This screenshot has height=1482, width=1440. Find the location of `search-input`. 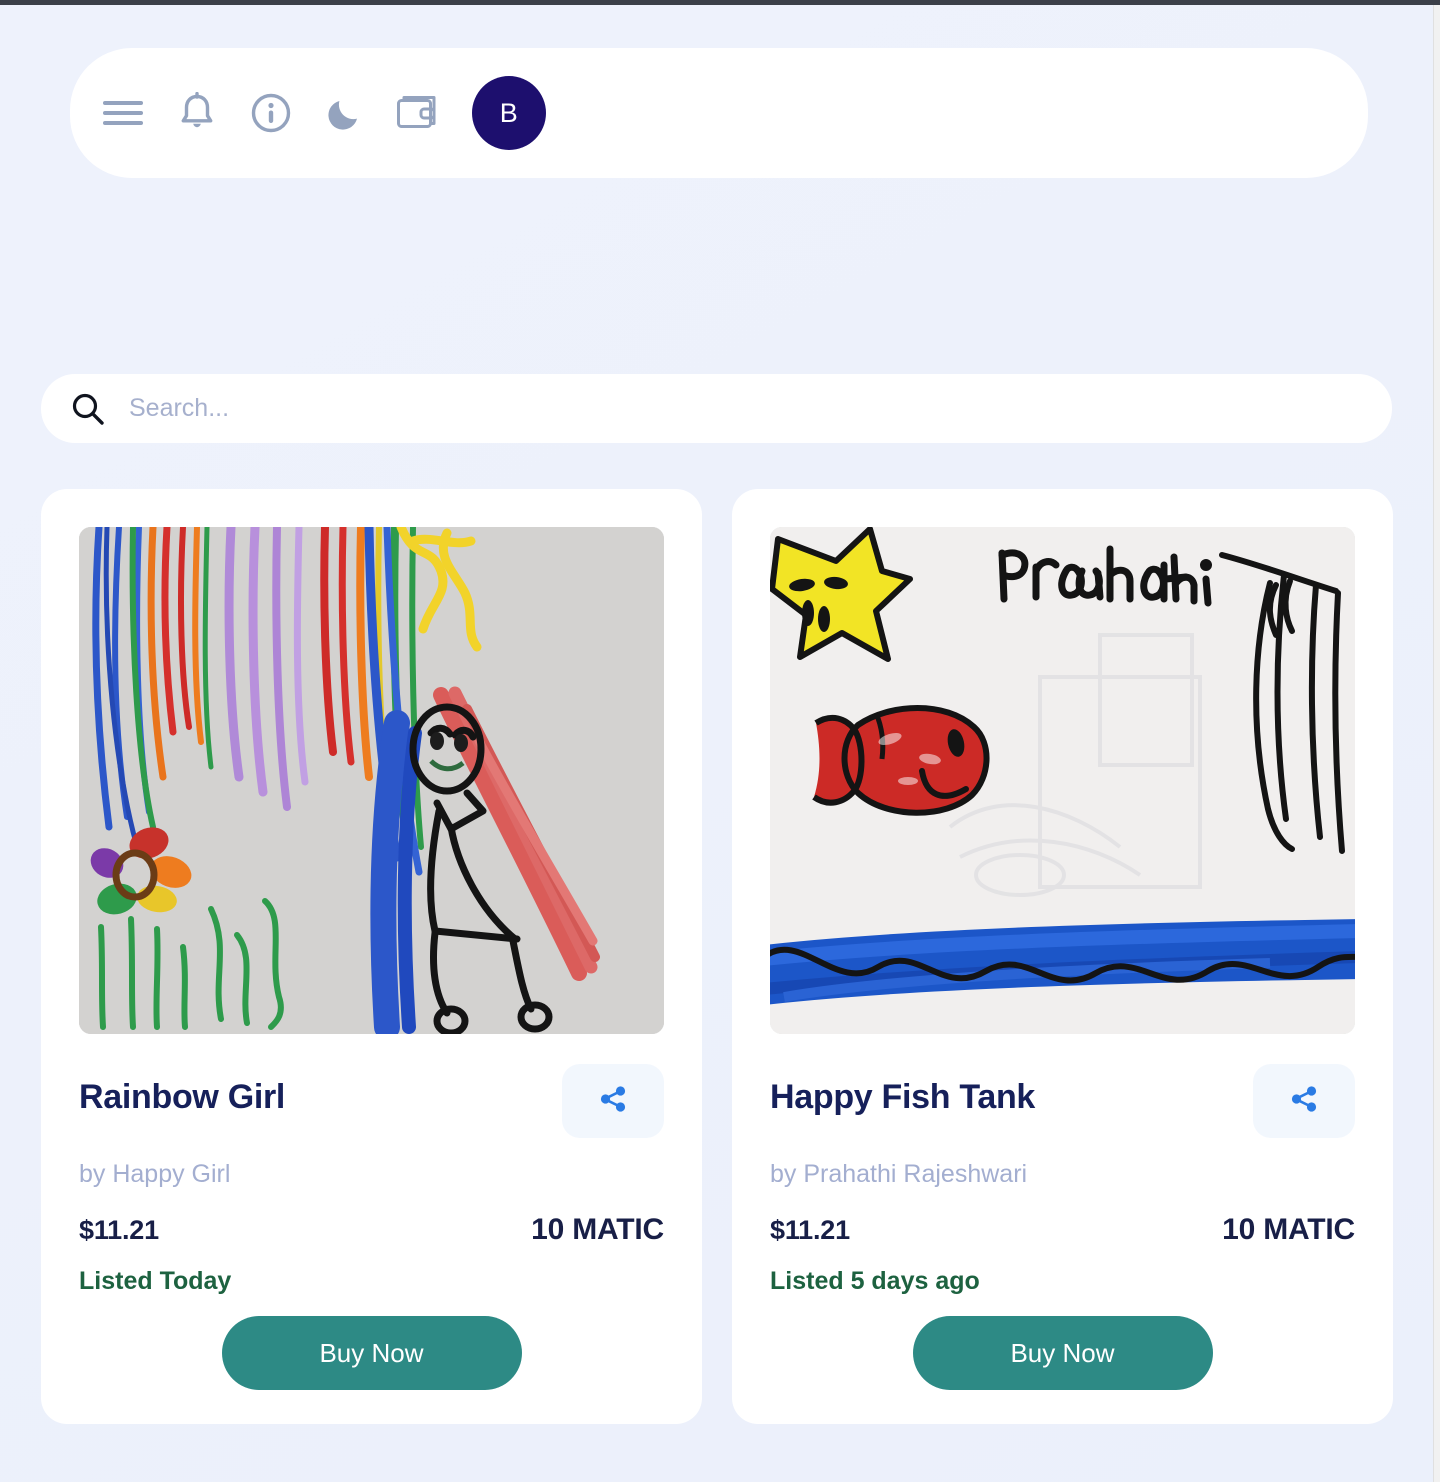

search-input is located at coordinates (745, 408).